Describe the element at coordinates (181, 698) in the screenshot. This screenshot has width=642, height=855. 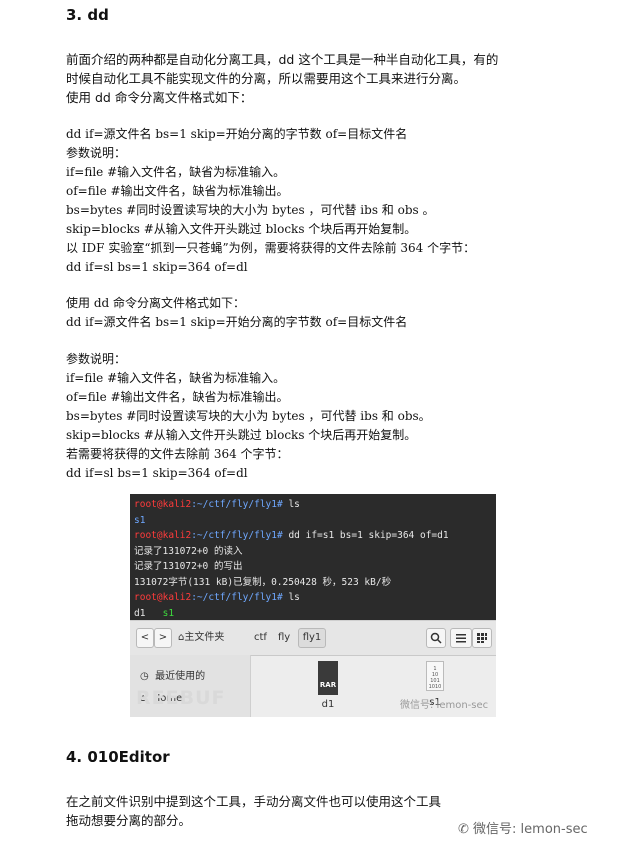
I see `faded-watermark: REEBUF` at that location.